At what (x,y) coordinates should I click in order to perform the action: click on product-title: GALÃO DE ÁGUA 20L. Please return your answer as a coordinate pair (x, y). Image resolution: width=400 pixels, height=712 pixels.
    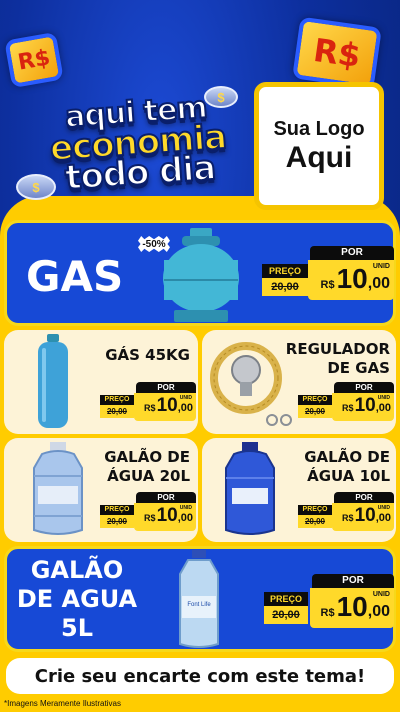
    Looking at the image, I should click on (147, 466).